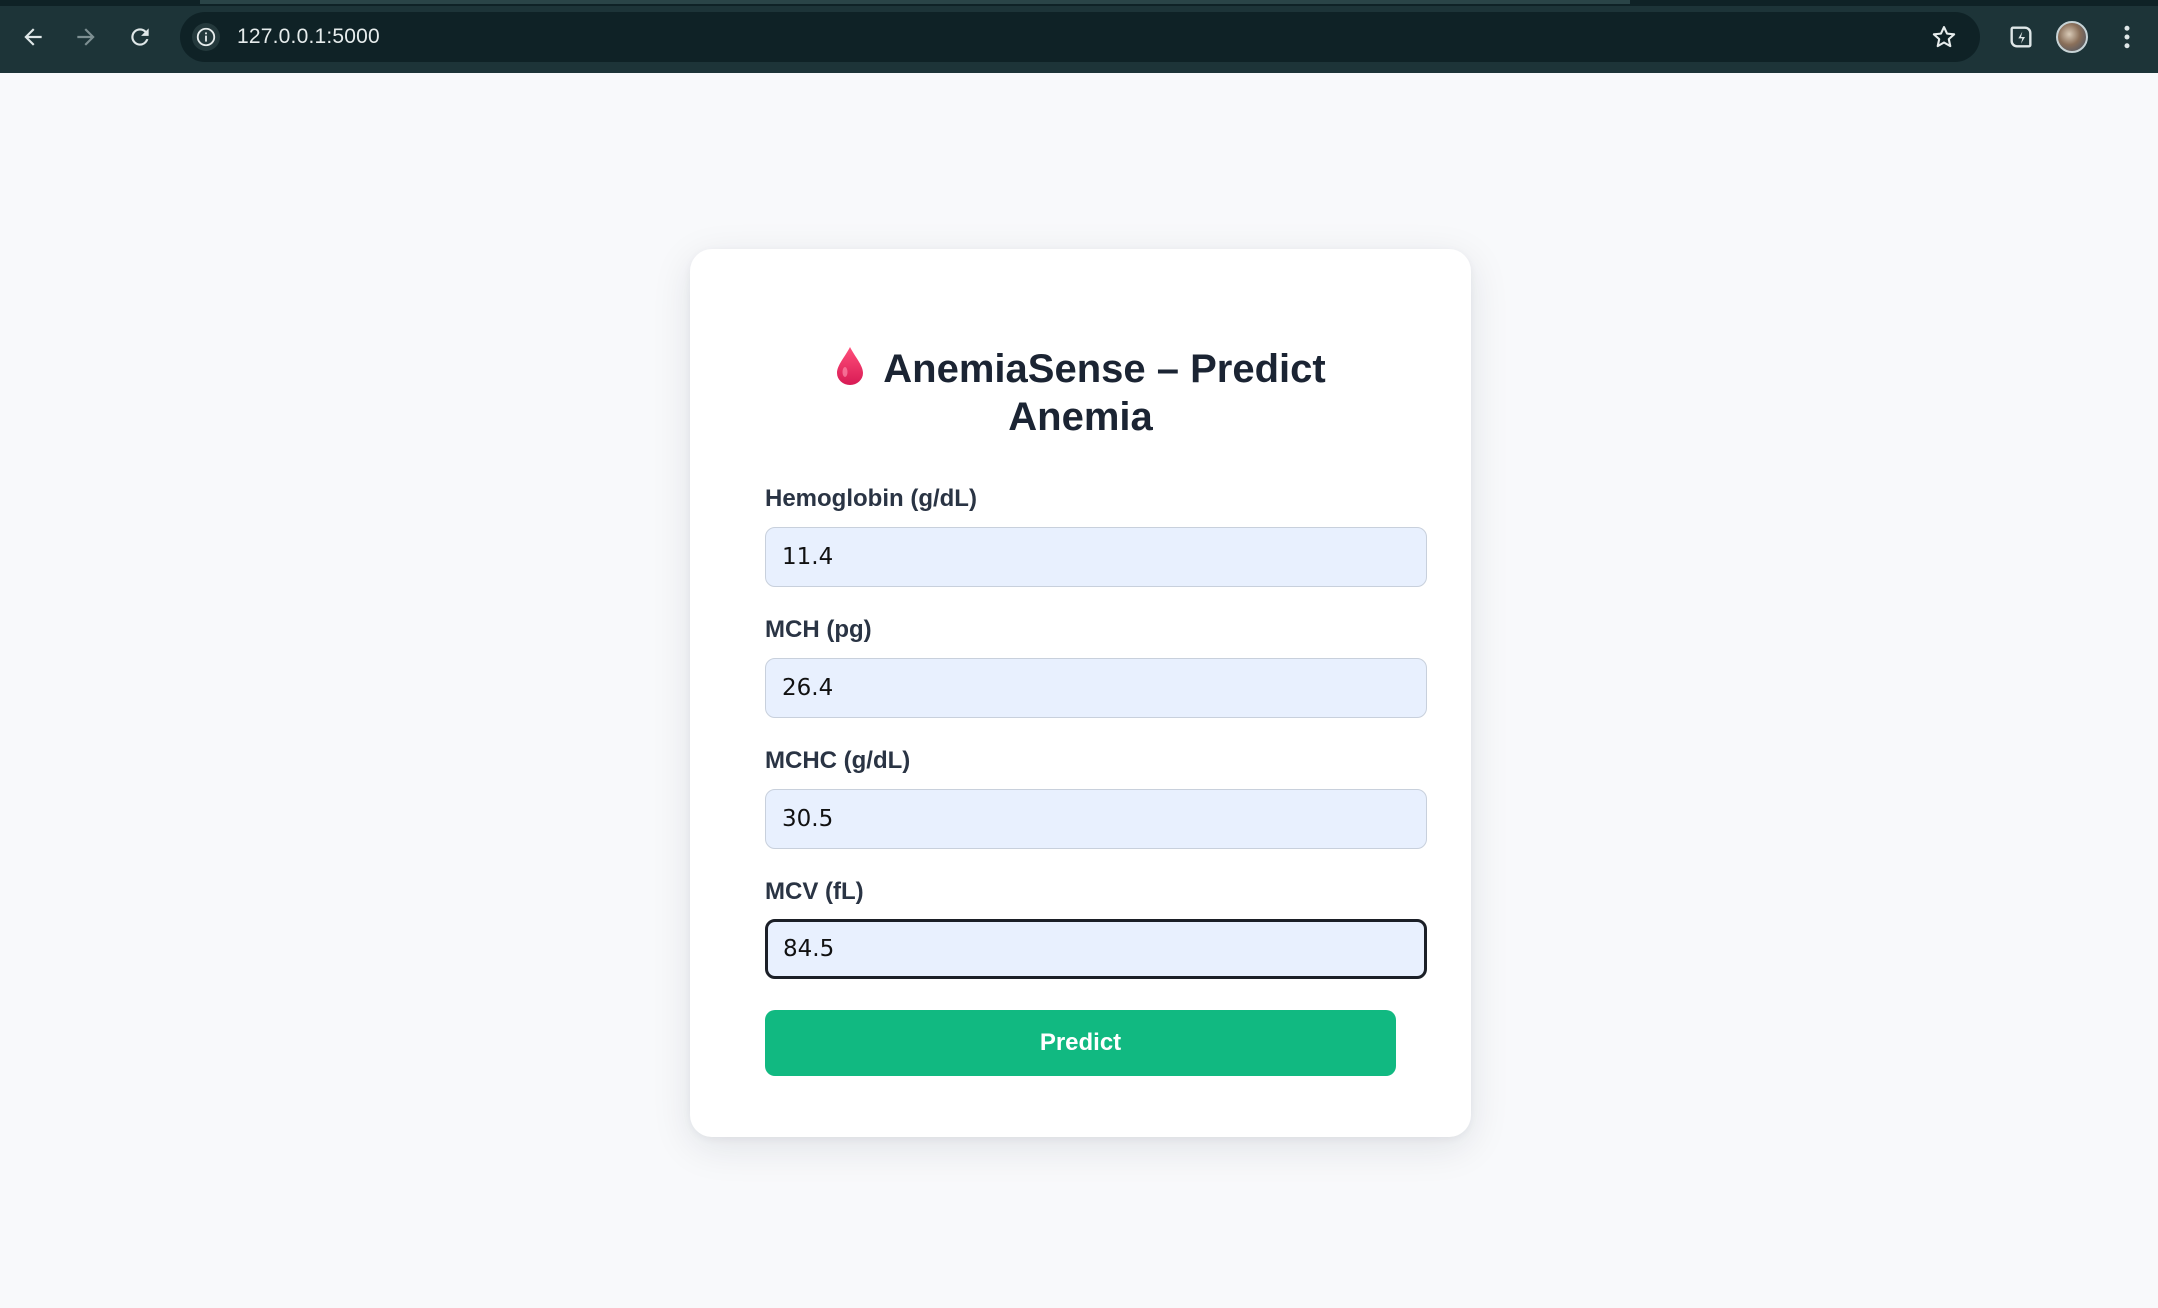 This screenshot has width=2158, height=1308. What do you see at coordinates (86, 37) in the screenshot?
I see `forward-arrow-icon` at bounding box center [86, 37].